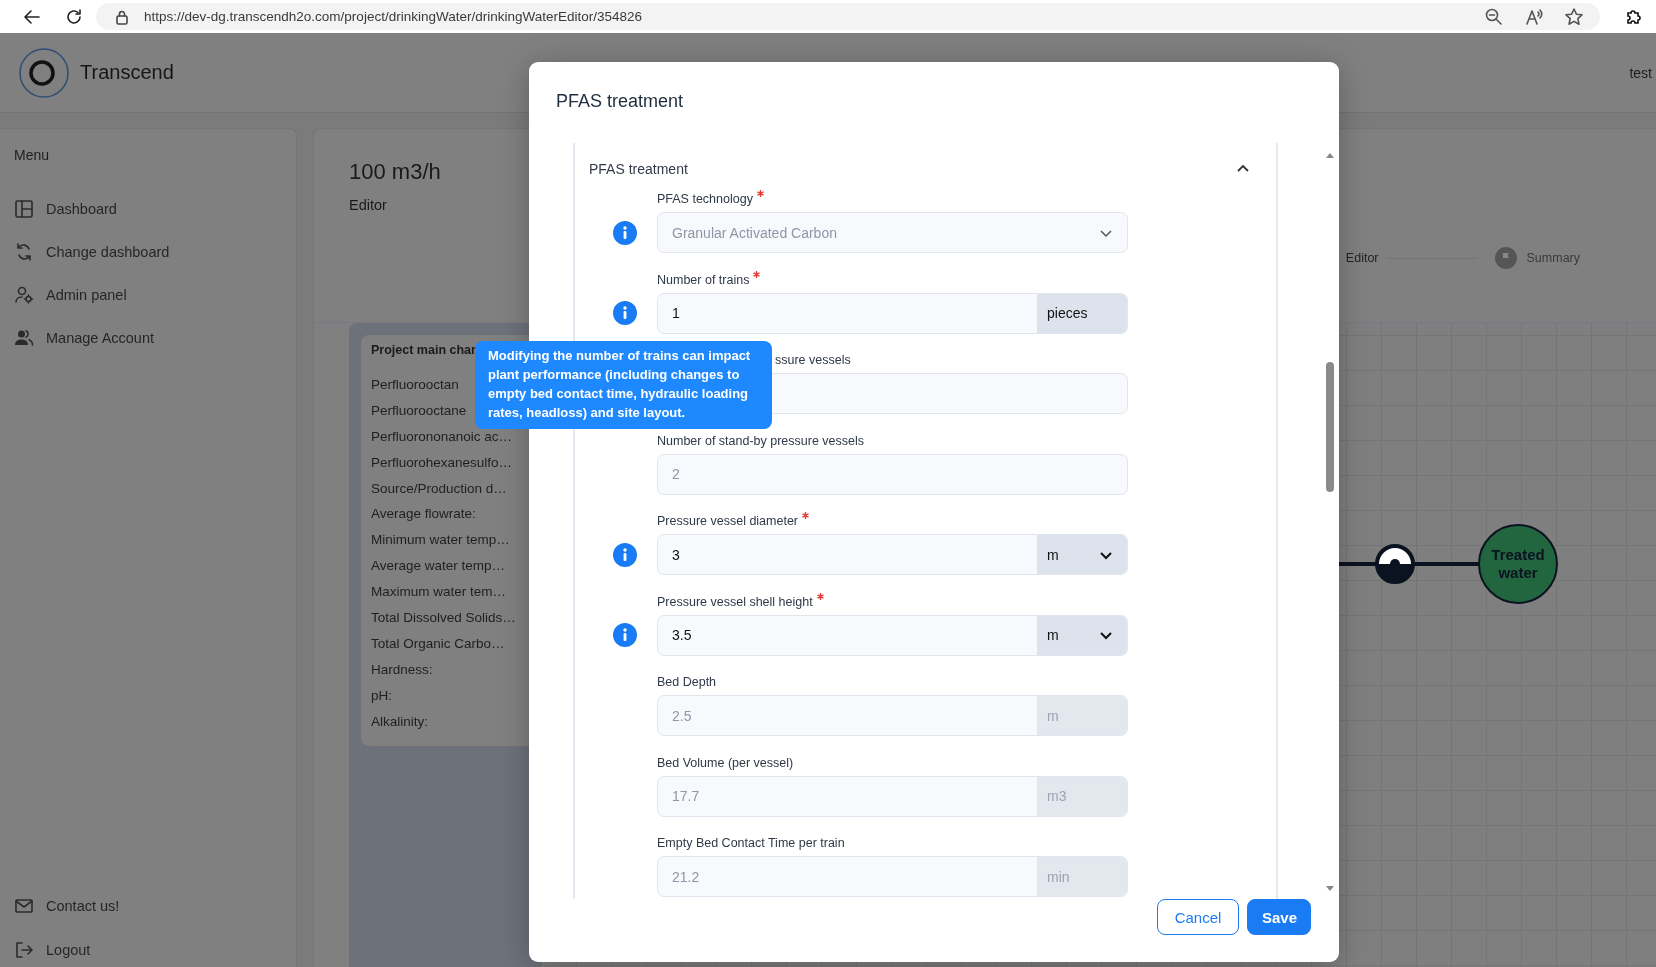  I want to click on user-gear-icon, so click(24, 295).